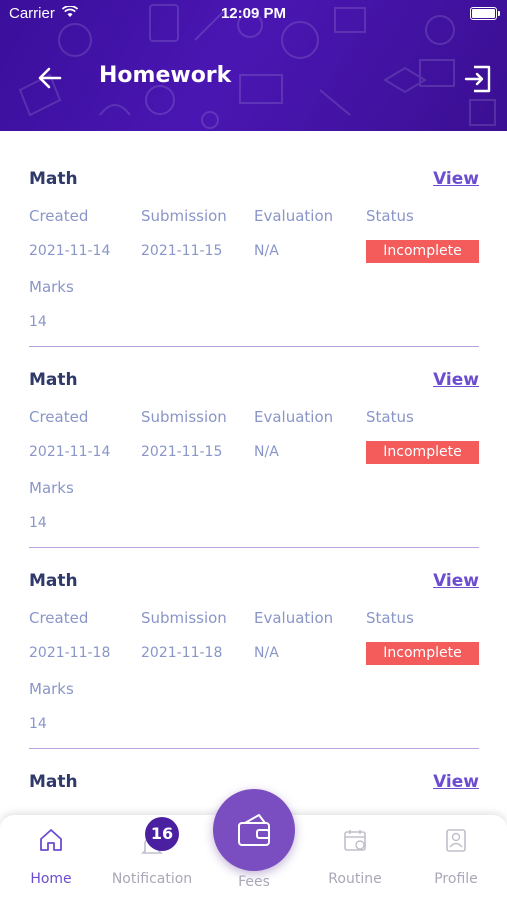 The height and width of the screenshot is (900, 507). I want to click on created-date: 2021-11-18, so click(70, 653).